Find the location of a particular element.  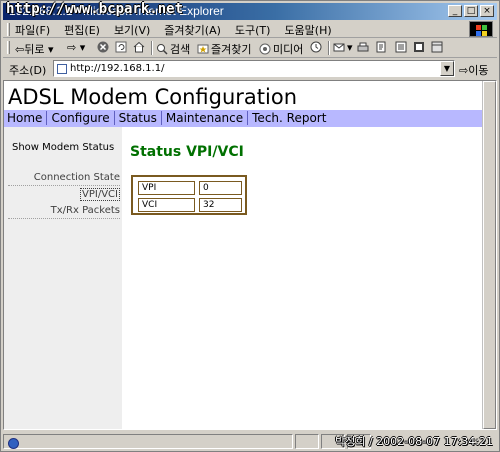

print-icon is located at coordinates (363, 47).